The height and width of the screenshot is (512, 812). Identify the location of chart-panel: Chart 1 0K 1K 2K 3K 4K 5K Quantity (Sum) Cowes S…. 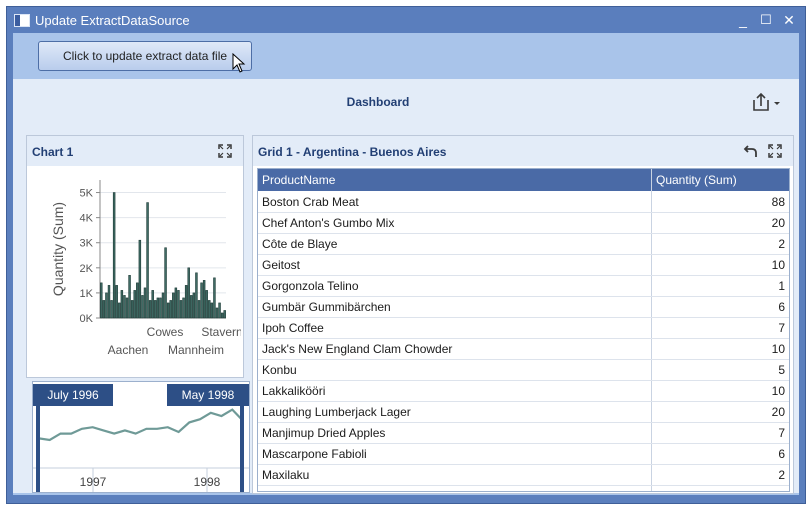
(135, 256).